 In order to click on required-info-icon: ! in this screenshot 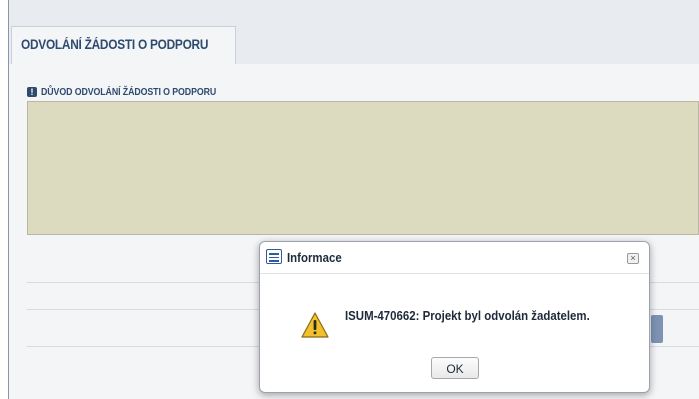, I will do `click(32, 92)`.